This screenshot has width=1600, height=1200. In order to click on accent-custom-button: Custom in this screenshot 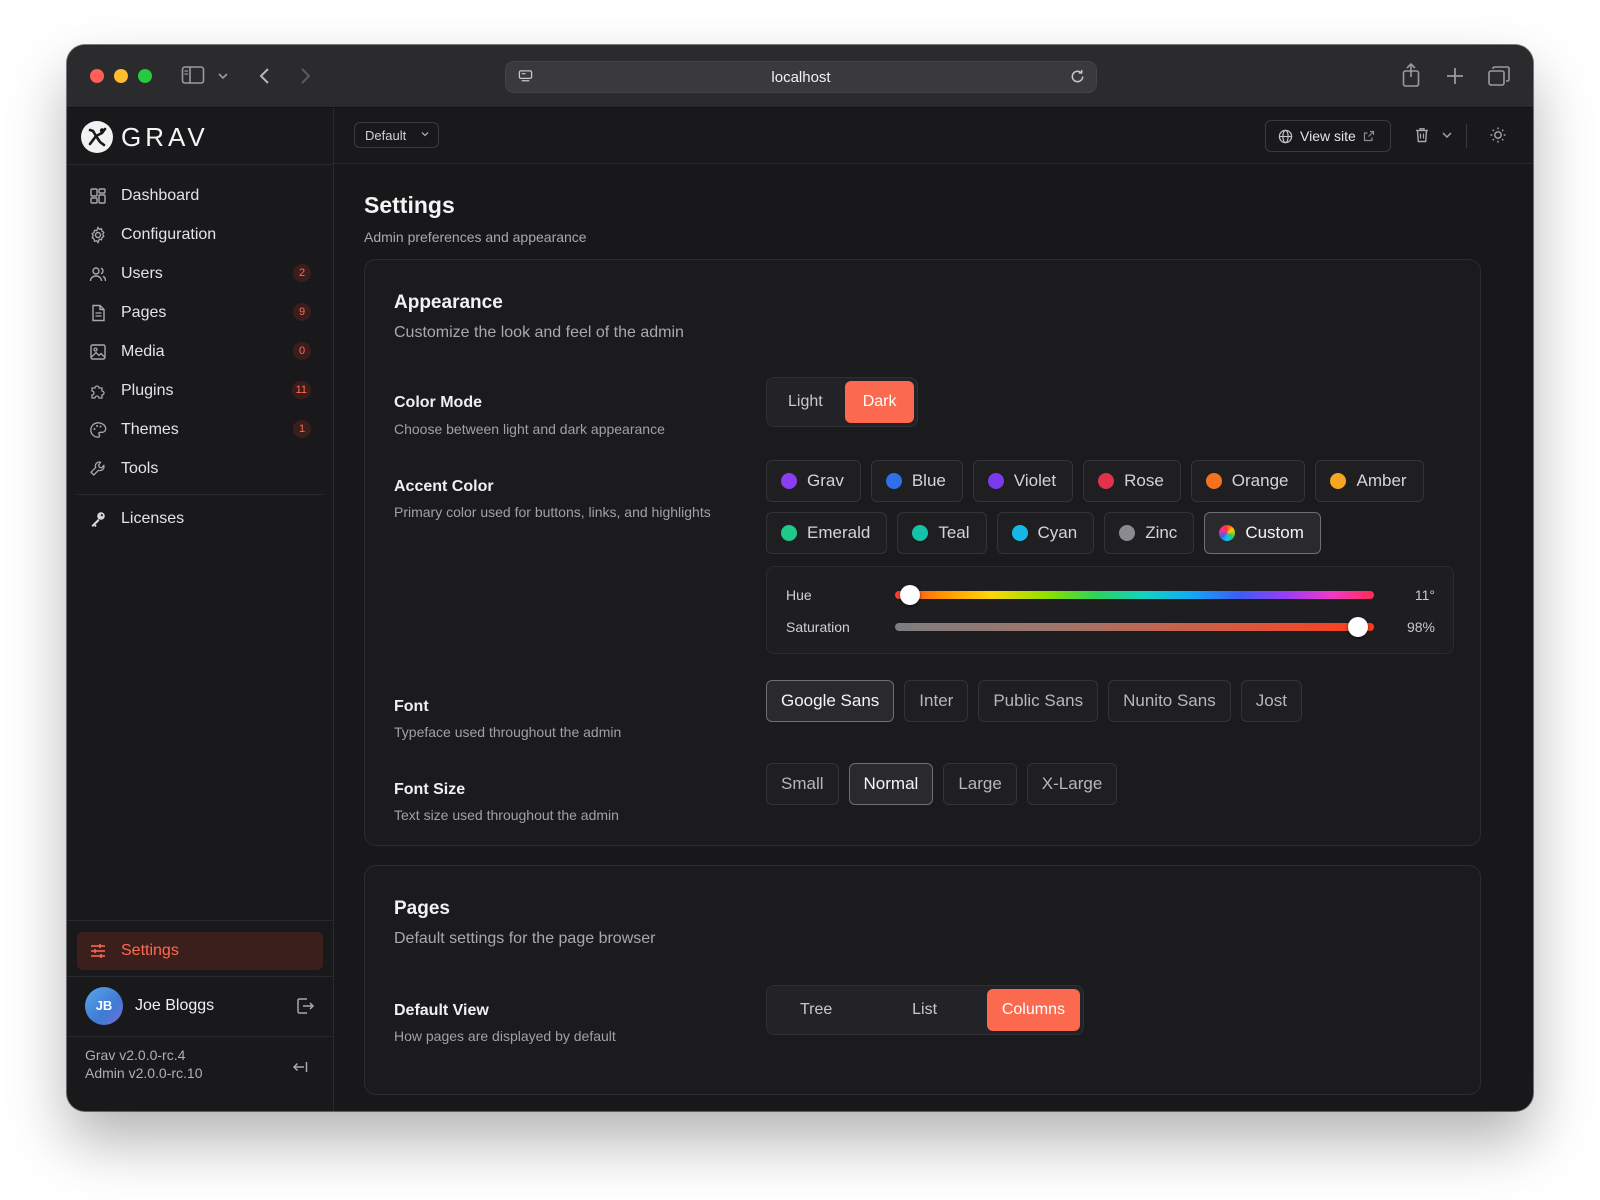, I will do `click(1262, 533)`.